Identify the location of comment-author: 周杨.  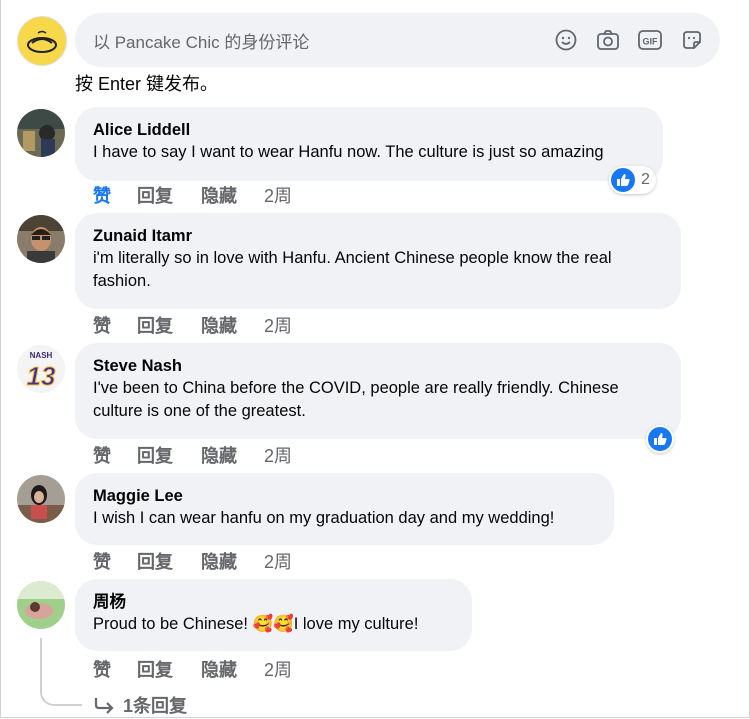
(273, 602).